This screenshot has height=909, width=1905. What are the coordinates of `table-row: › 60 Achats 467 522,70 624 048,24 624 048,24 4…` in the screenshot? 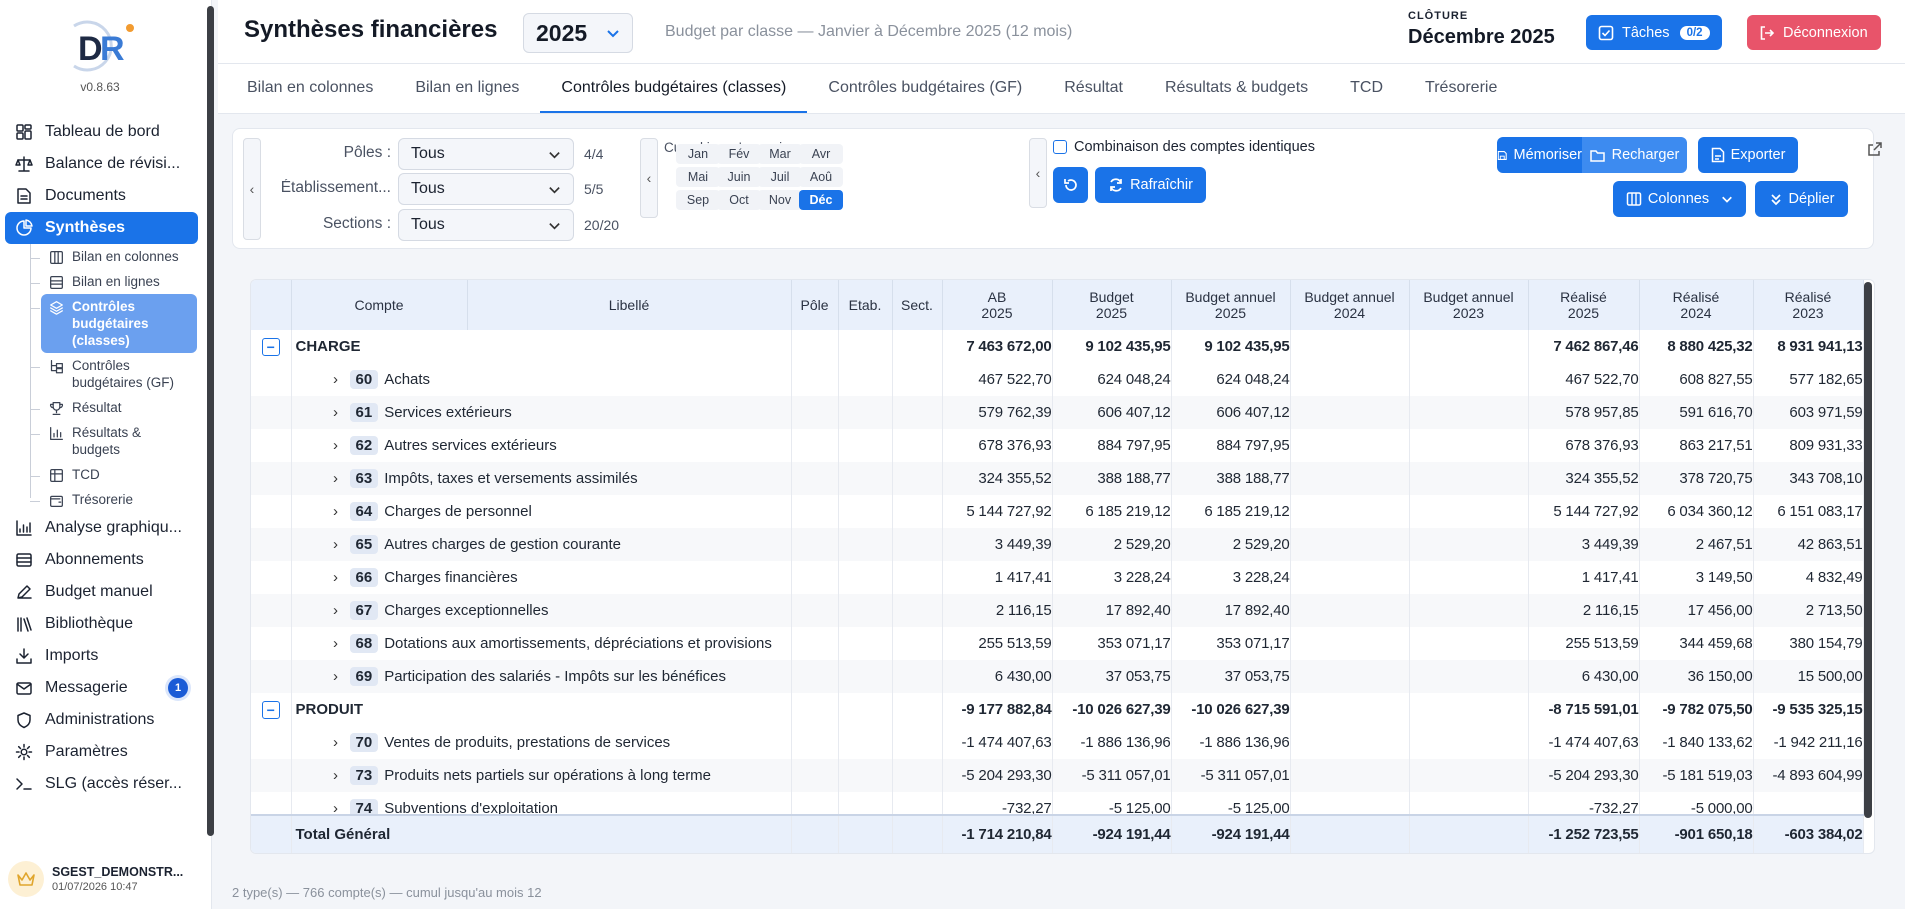 It's located at (1057, 379).